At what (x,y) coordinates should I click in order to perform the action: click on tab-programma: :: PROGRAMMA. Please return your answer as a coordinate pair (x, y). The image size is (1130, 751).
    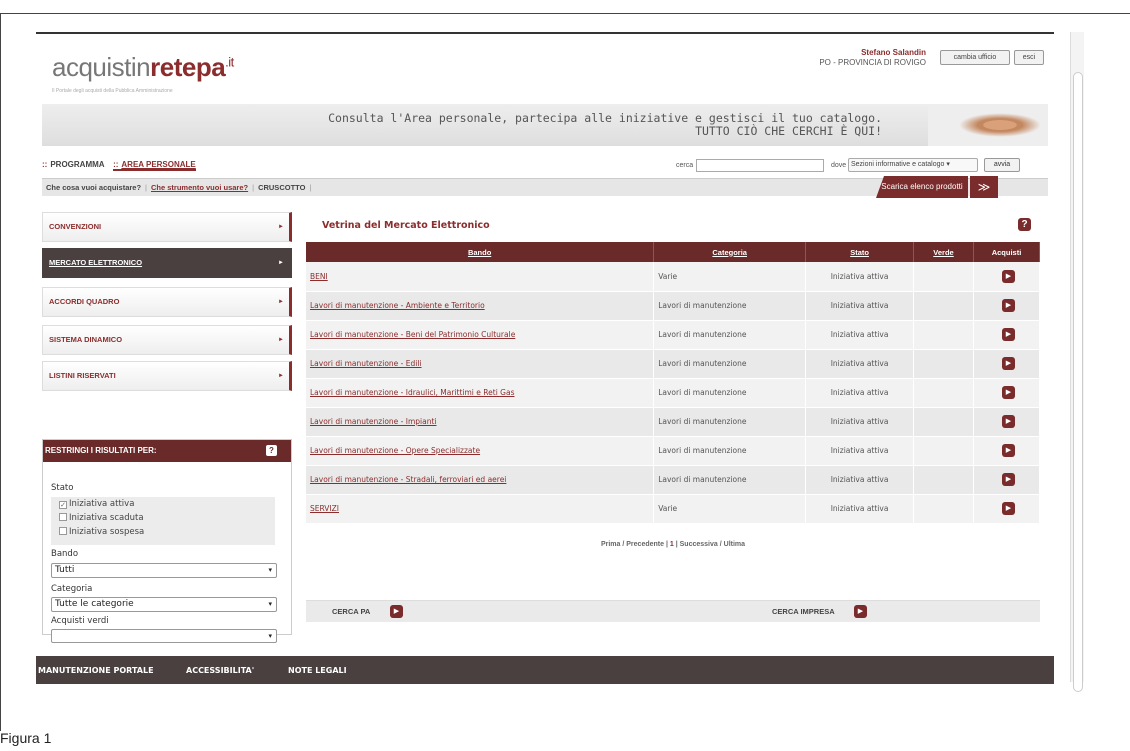
    Looking at the image, I should click on (73, 164).